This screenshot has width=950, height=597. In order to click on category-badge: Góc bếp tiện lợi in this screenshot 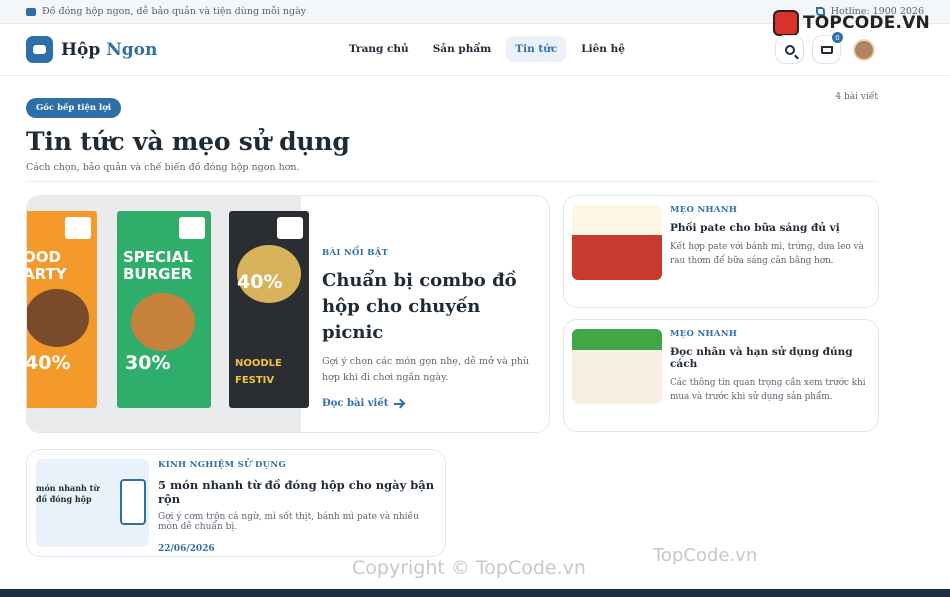, I will do `click(74, 108)`.